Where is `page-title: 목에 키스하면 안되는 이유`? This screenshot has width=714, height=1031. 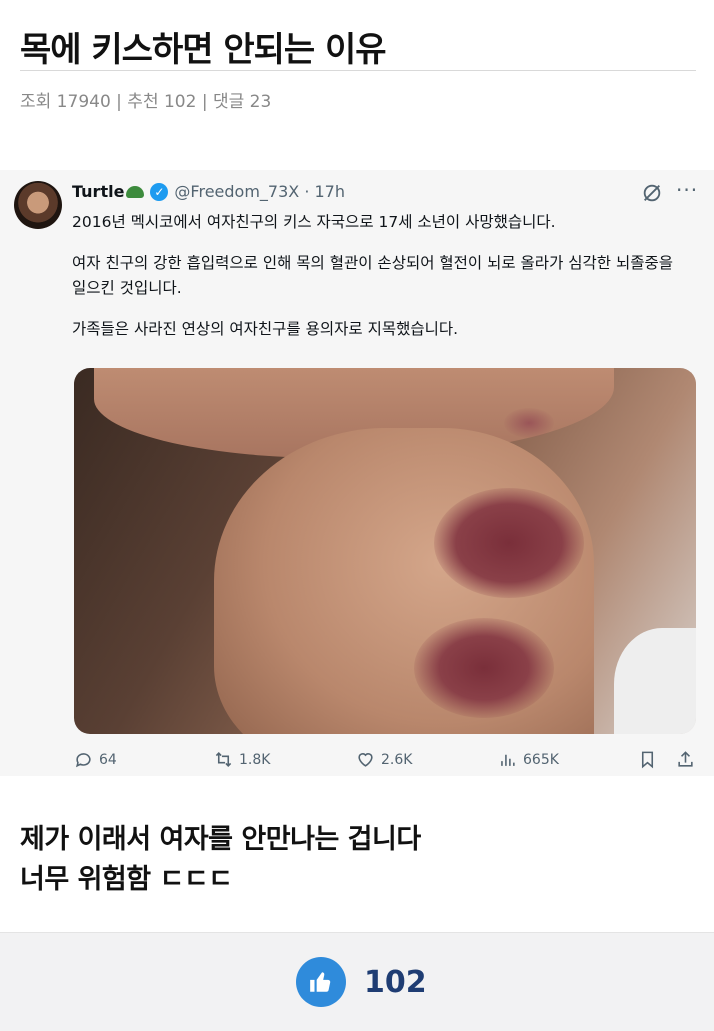
page-title: 목에 키스하면 안되는 이유 is located at coordinates (203, 50).